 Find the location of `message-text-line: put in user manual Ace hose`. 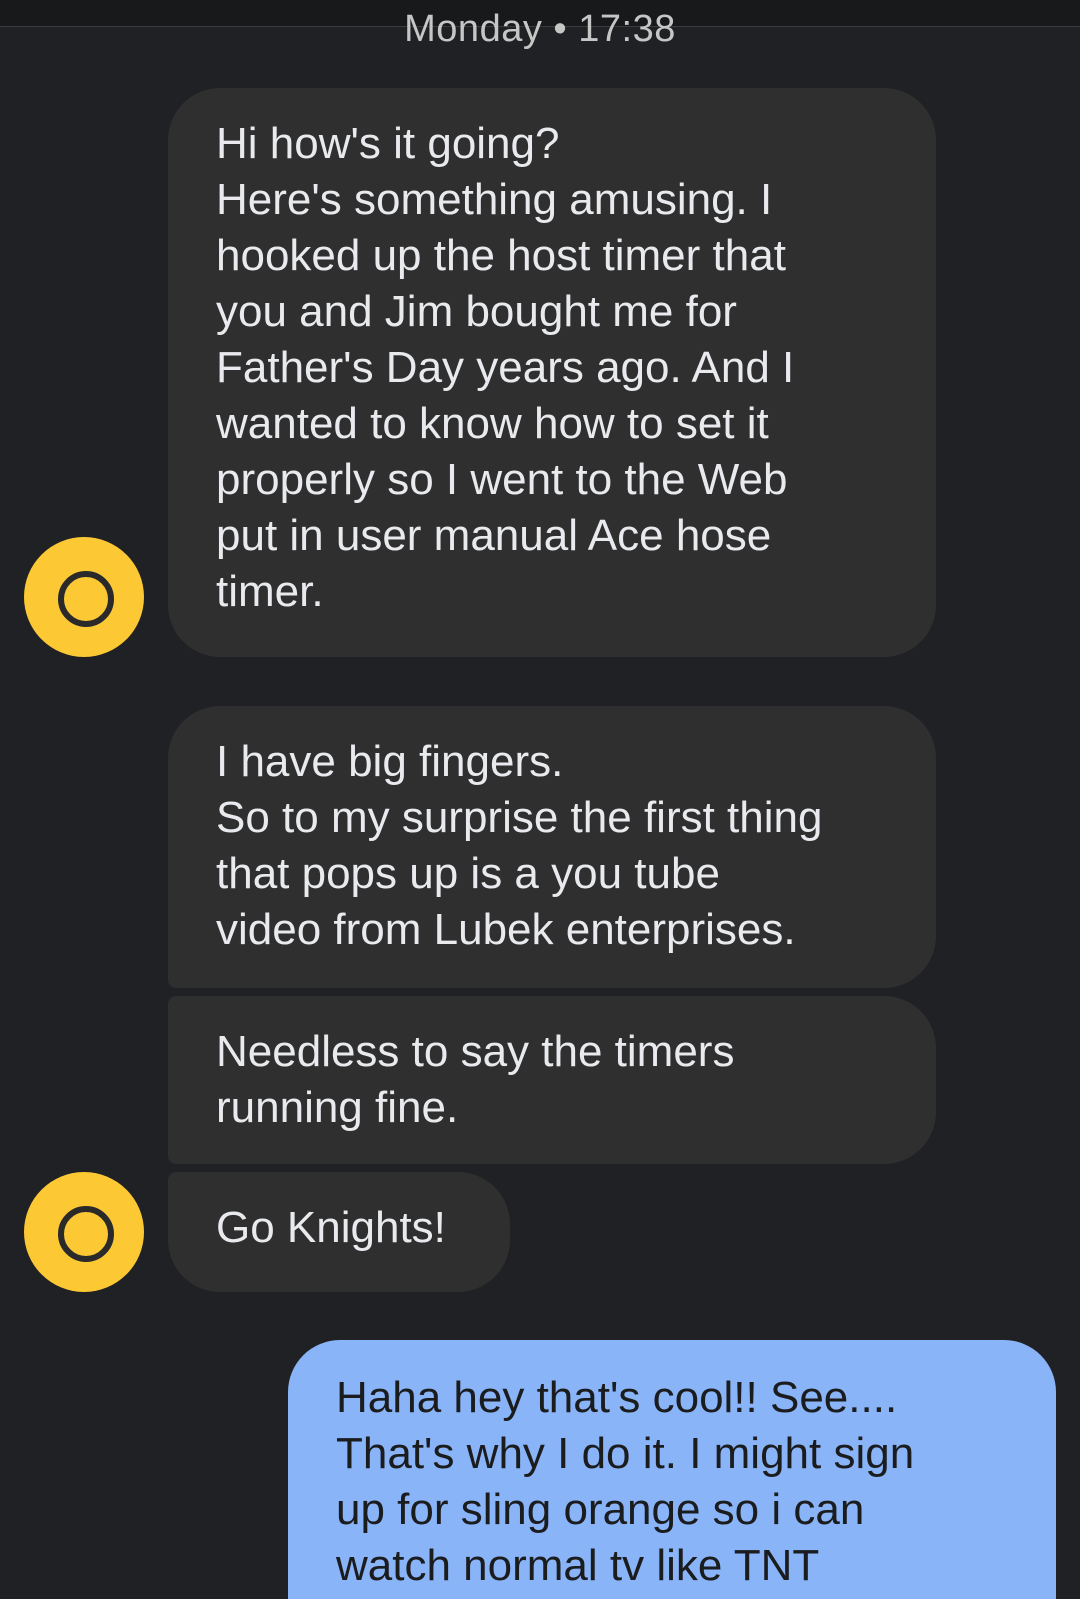

message-text-line: put in user manual Ace hose is located at coordinates (494, 535).